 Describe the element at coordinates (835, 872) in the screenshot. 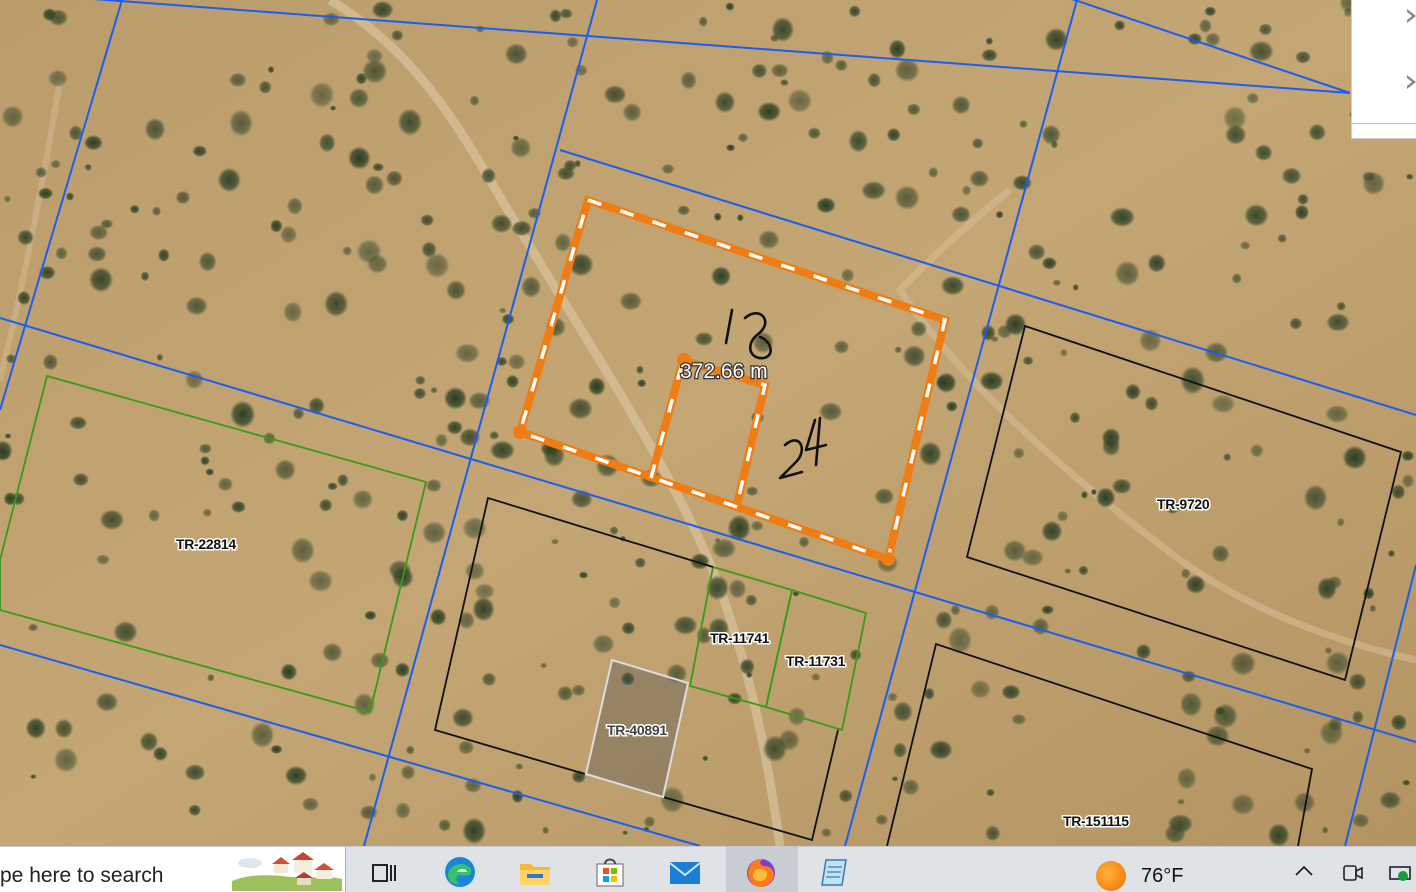

I see `notepad-icon` at that location.